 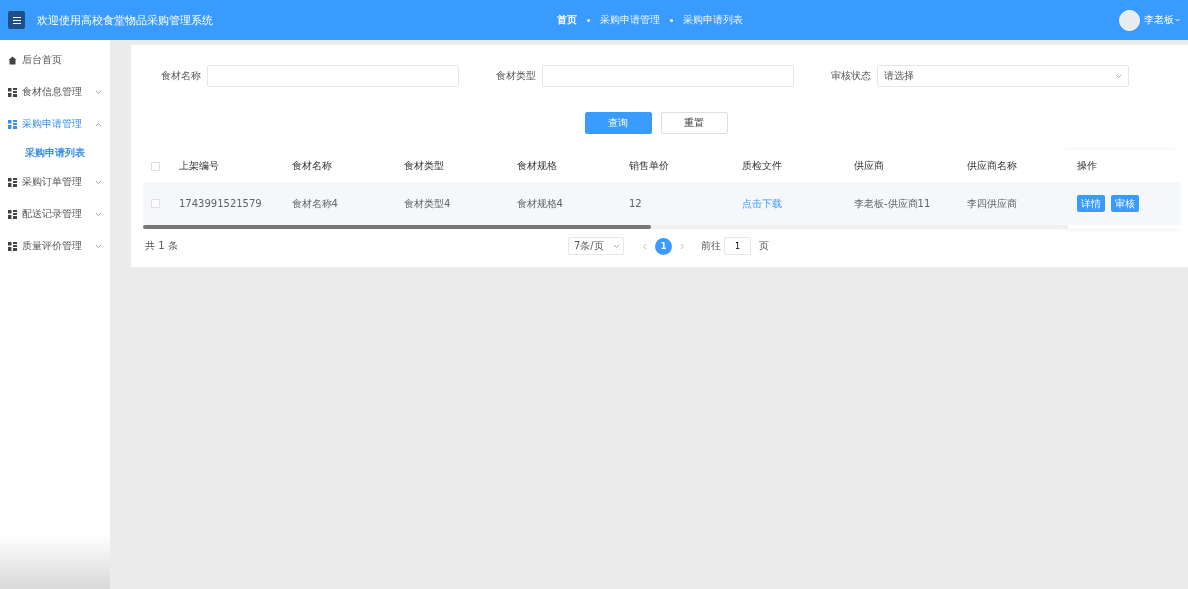 I want to click on page-suffix: 页, so click(x=764, y=246).